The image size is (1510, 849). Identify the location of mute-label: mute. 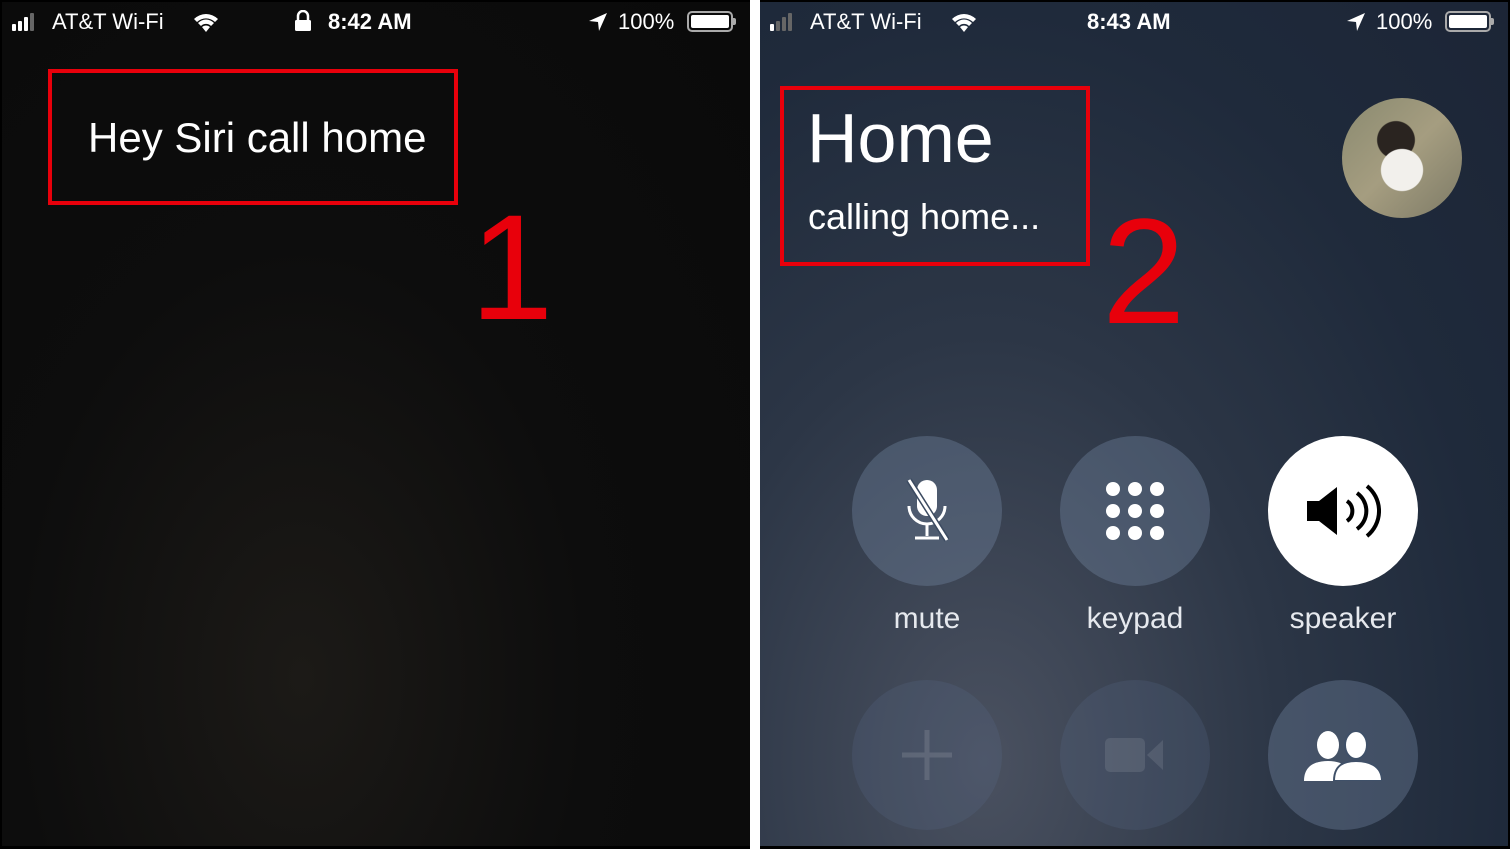
(927, 618).